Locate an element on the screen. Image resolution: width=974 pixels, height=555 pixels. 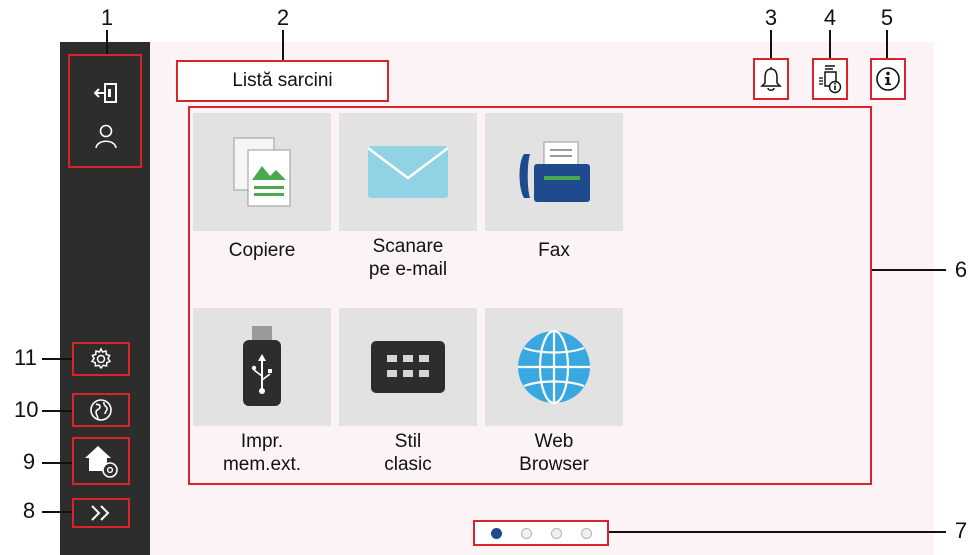
tile-usb-print-label: Impr. mem.ext. is located at coordinates (262, 453).